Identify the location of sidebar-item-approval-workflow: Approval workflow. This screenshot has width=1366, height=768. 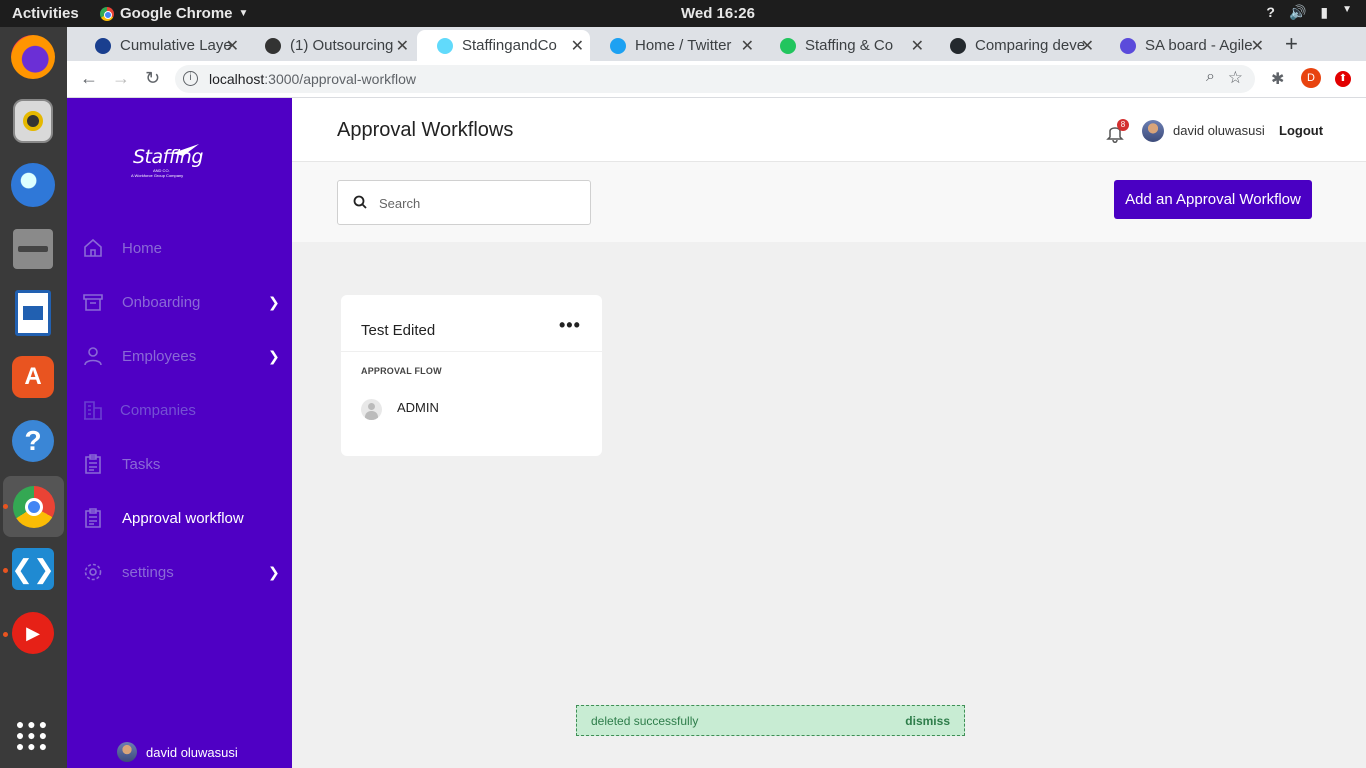
(179, 518).